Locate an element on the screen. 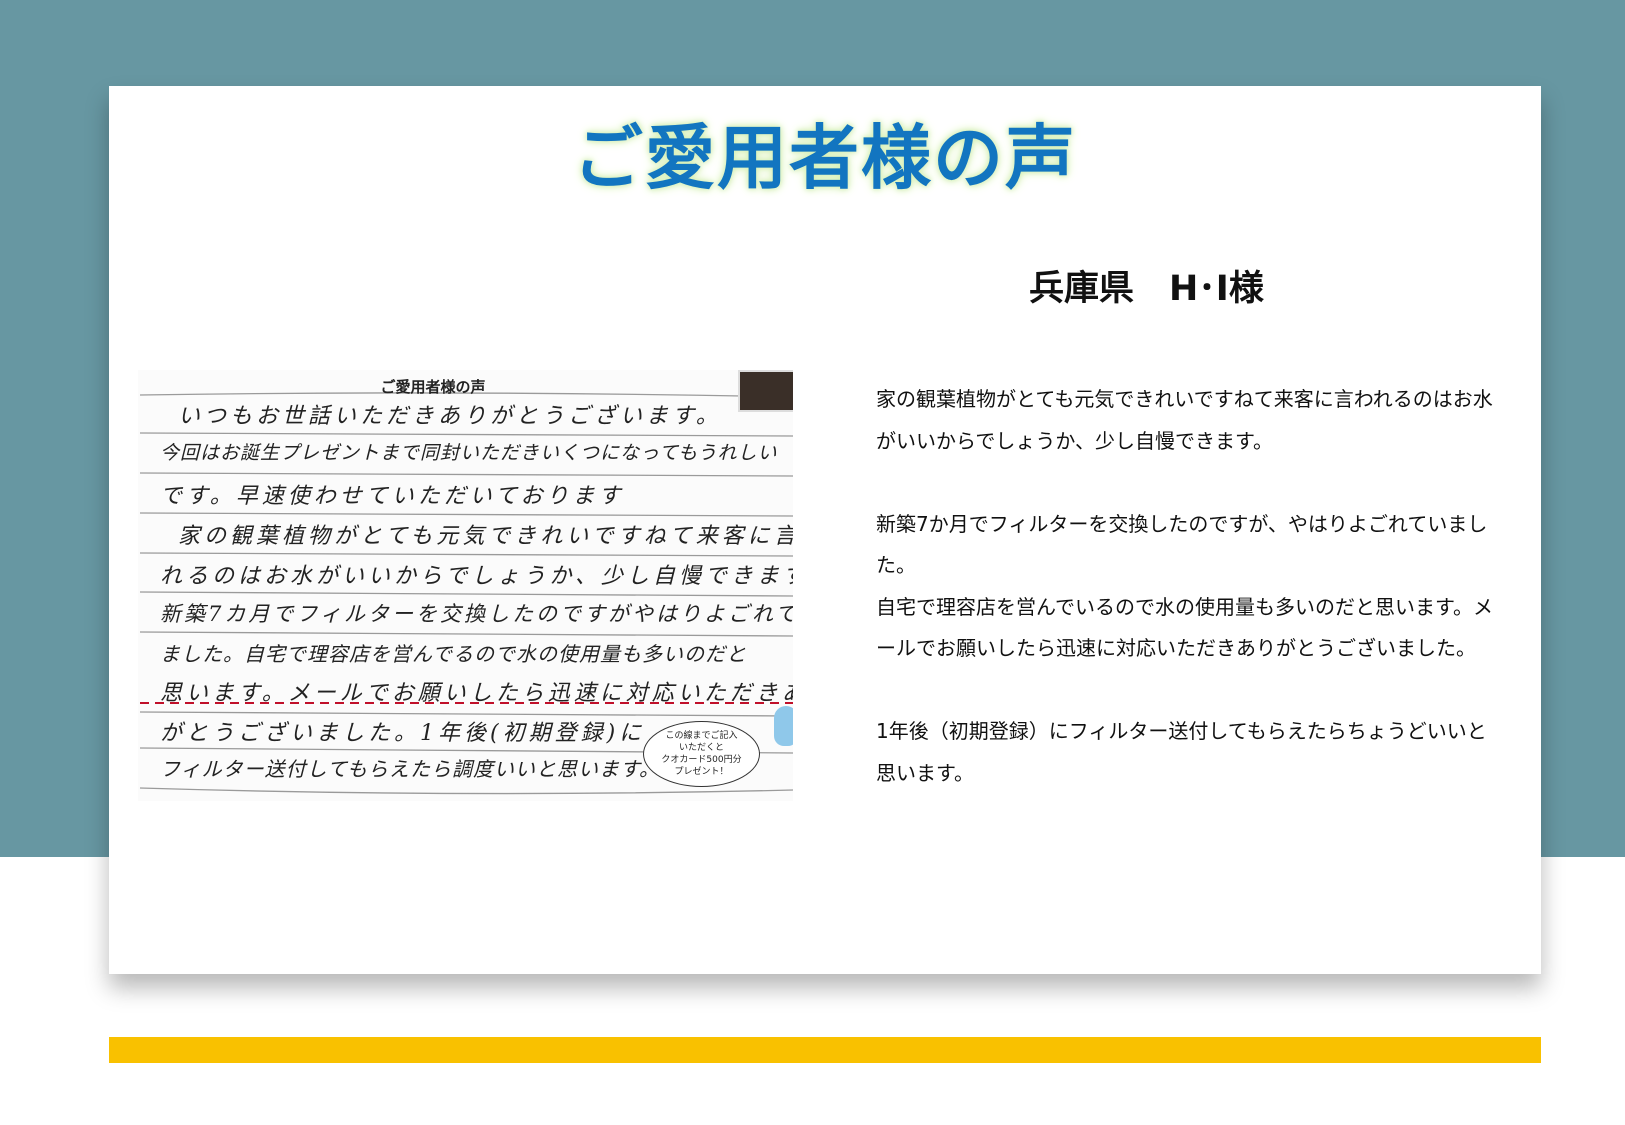  handwritten-line: 思います。メールでお願いしたら迅速に対応いただきあり is located at coordinates (476, 693).